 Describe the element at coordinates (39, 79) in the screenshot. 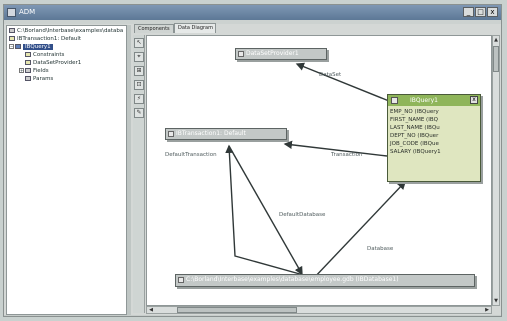

I see `tree-row-params: Params` at that location.